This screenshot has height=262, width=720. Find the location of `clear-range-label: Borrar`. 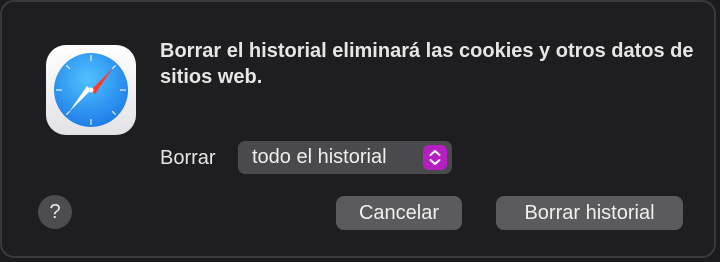

clear-range-label: Borrar is located at coordinates (188, 158).